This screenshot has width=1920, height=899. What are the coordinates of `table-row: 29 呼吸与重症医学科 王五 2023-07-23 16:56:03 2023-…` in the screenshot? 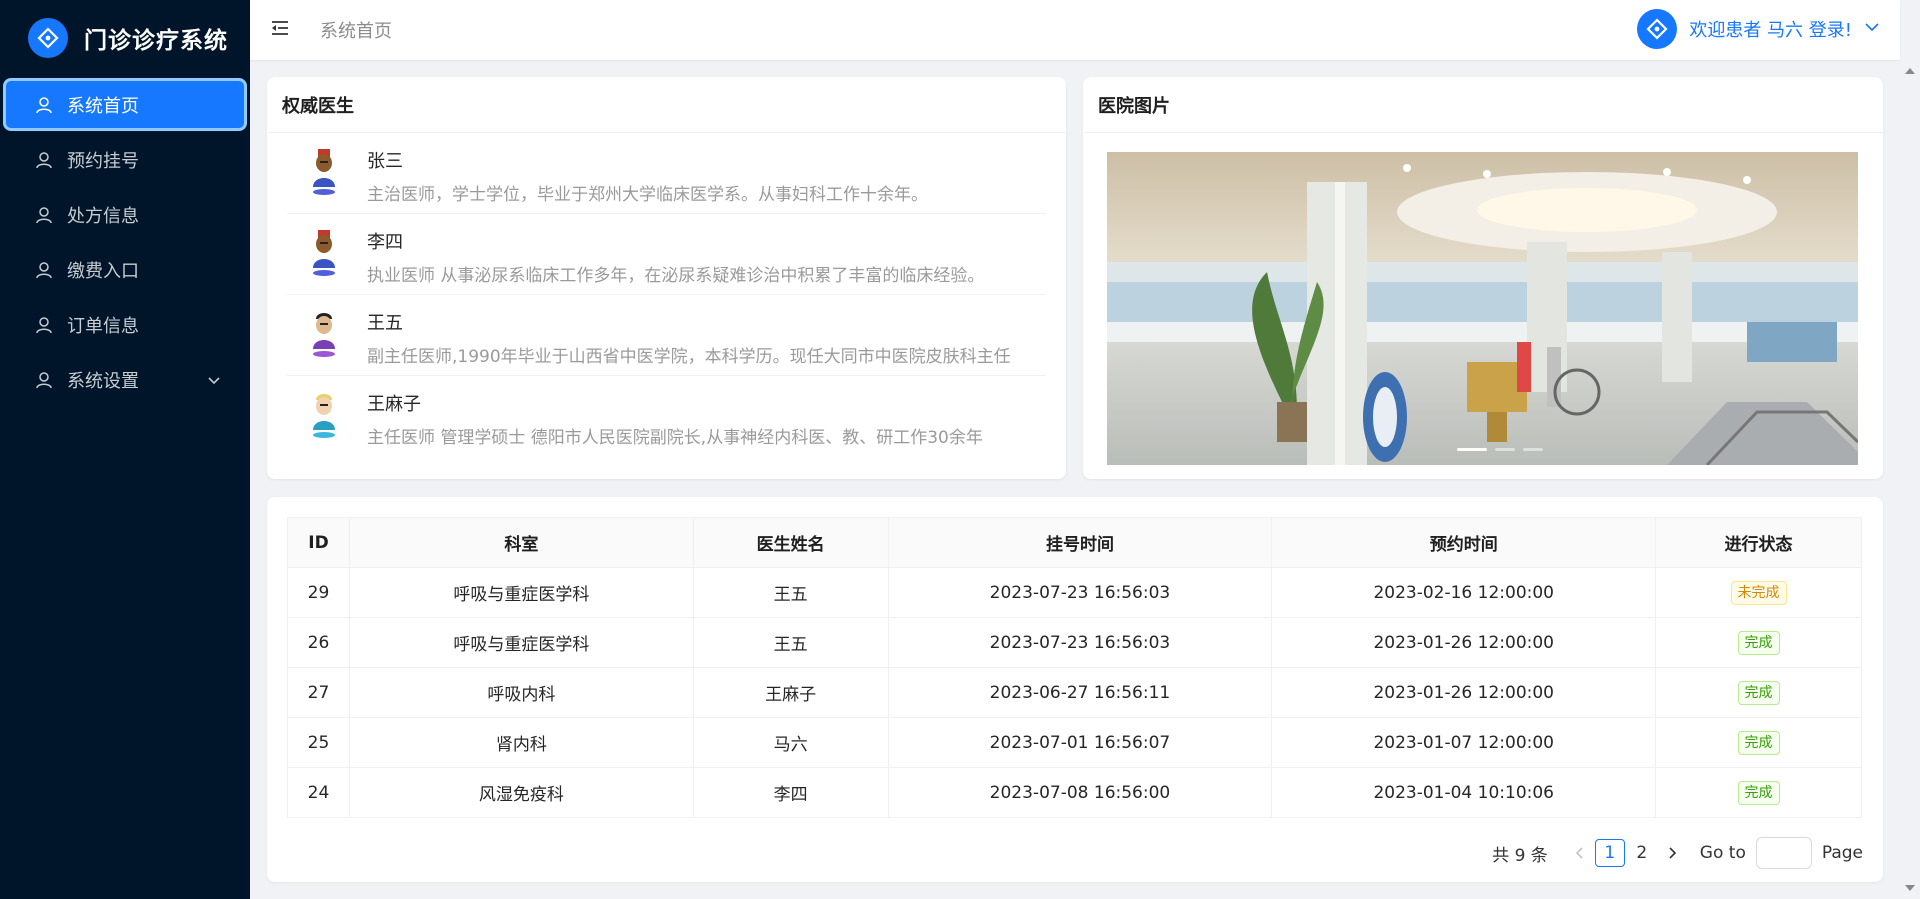 It's located at (1074, 592).